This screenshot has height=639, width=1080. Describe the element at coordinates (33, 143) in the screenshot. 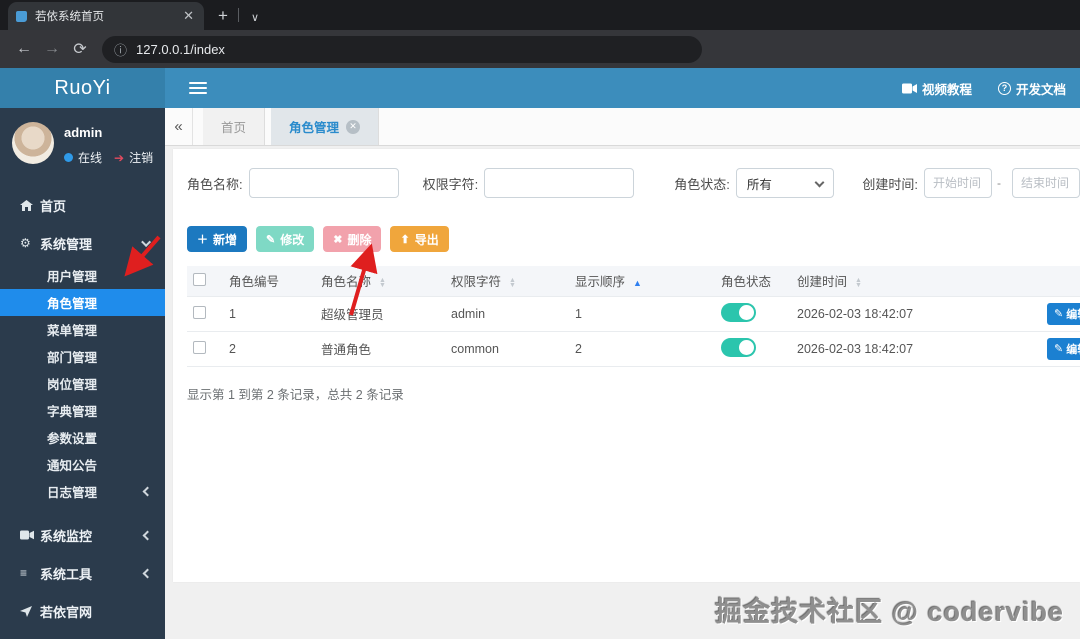

I see `avatar` at that location.